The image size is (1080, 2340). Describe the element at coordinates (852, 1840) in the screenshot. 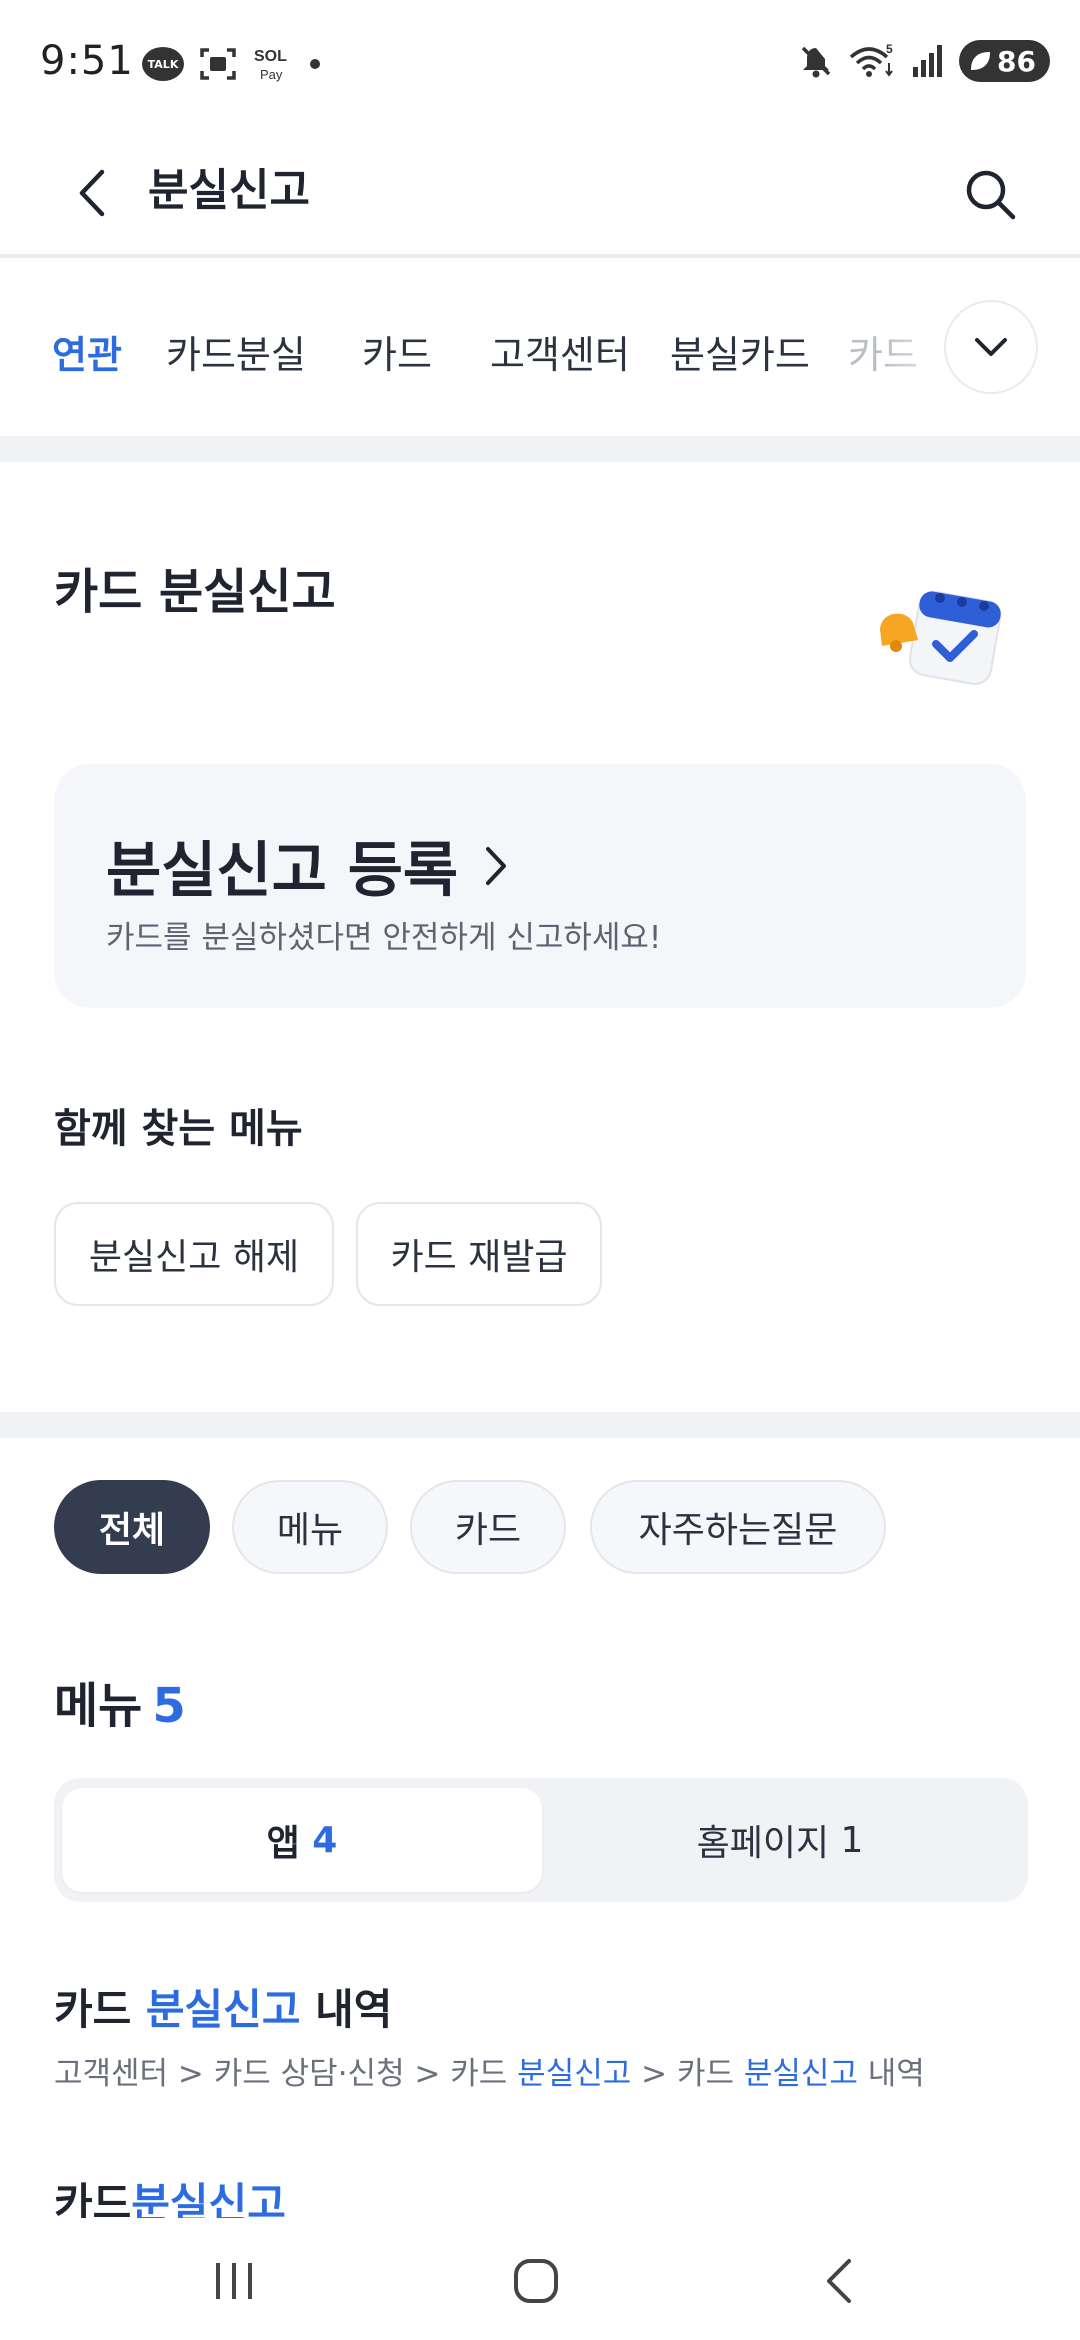

I see `segment-homepage-count: 1` at that location.